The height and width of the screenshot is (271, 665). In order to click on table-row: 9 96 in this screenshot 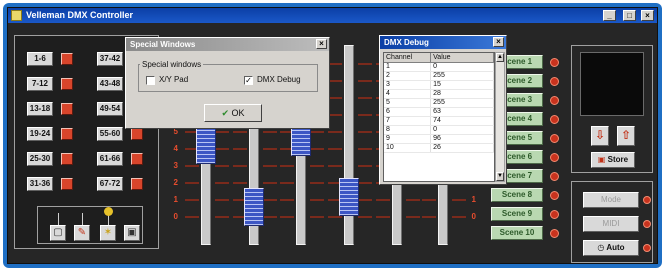, I will do `click(439, 139)`.